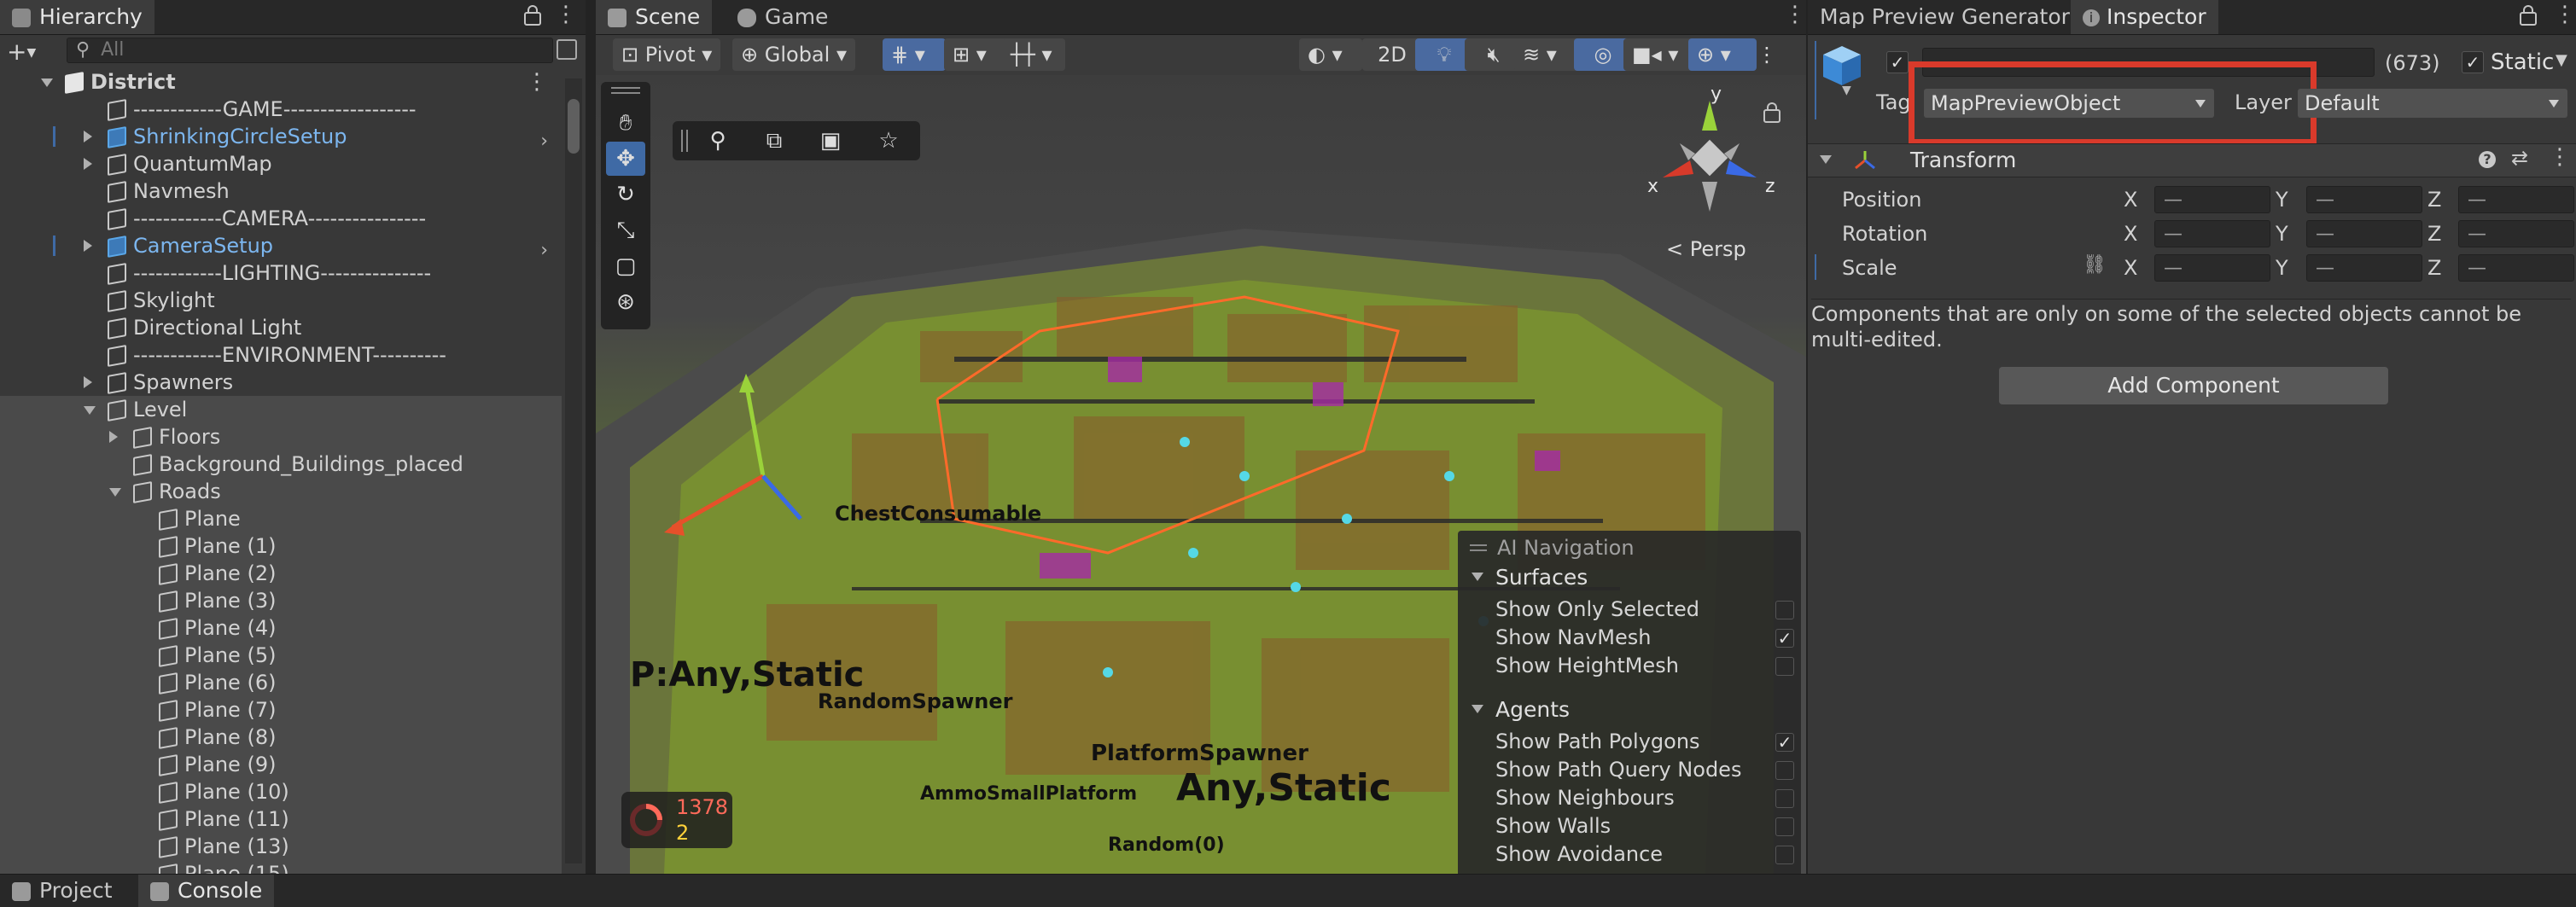  What do you see at coordinates (2560, 157) in the screenshot?
I see `component-menu-icon: ⋮` at bounding box center [2560, 157].